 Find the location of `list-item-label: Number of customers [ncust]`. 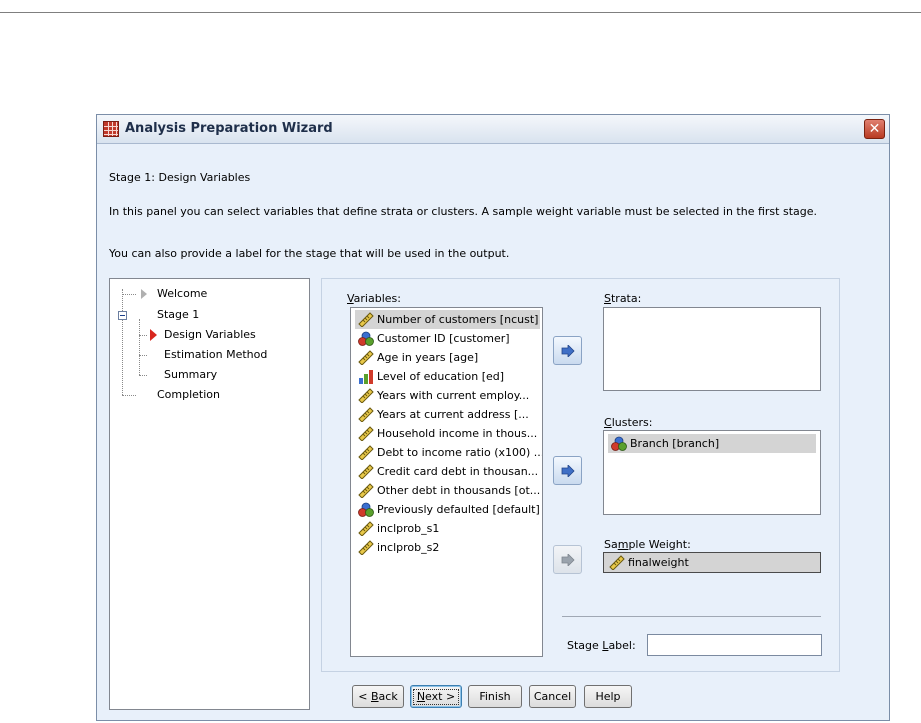

list-item-label: Number of customers [ncust] is located at coordinates (458, 319).